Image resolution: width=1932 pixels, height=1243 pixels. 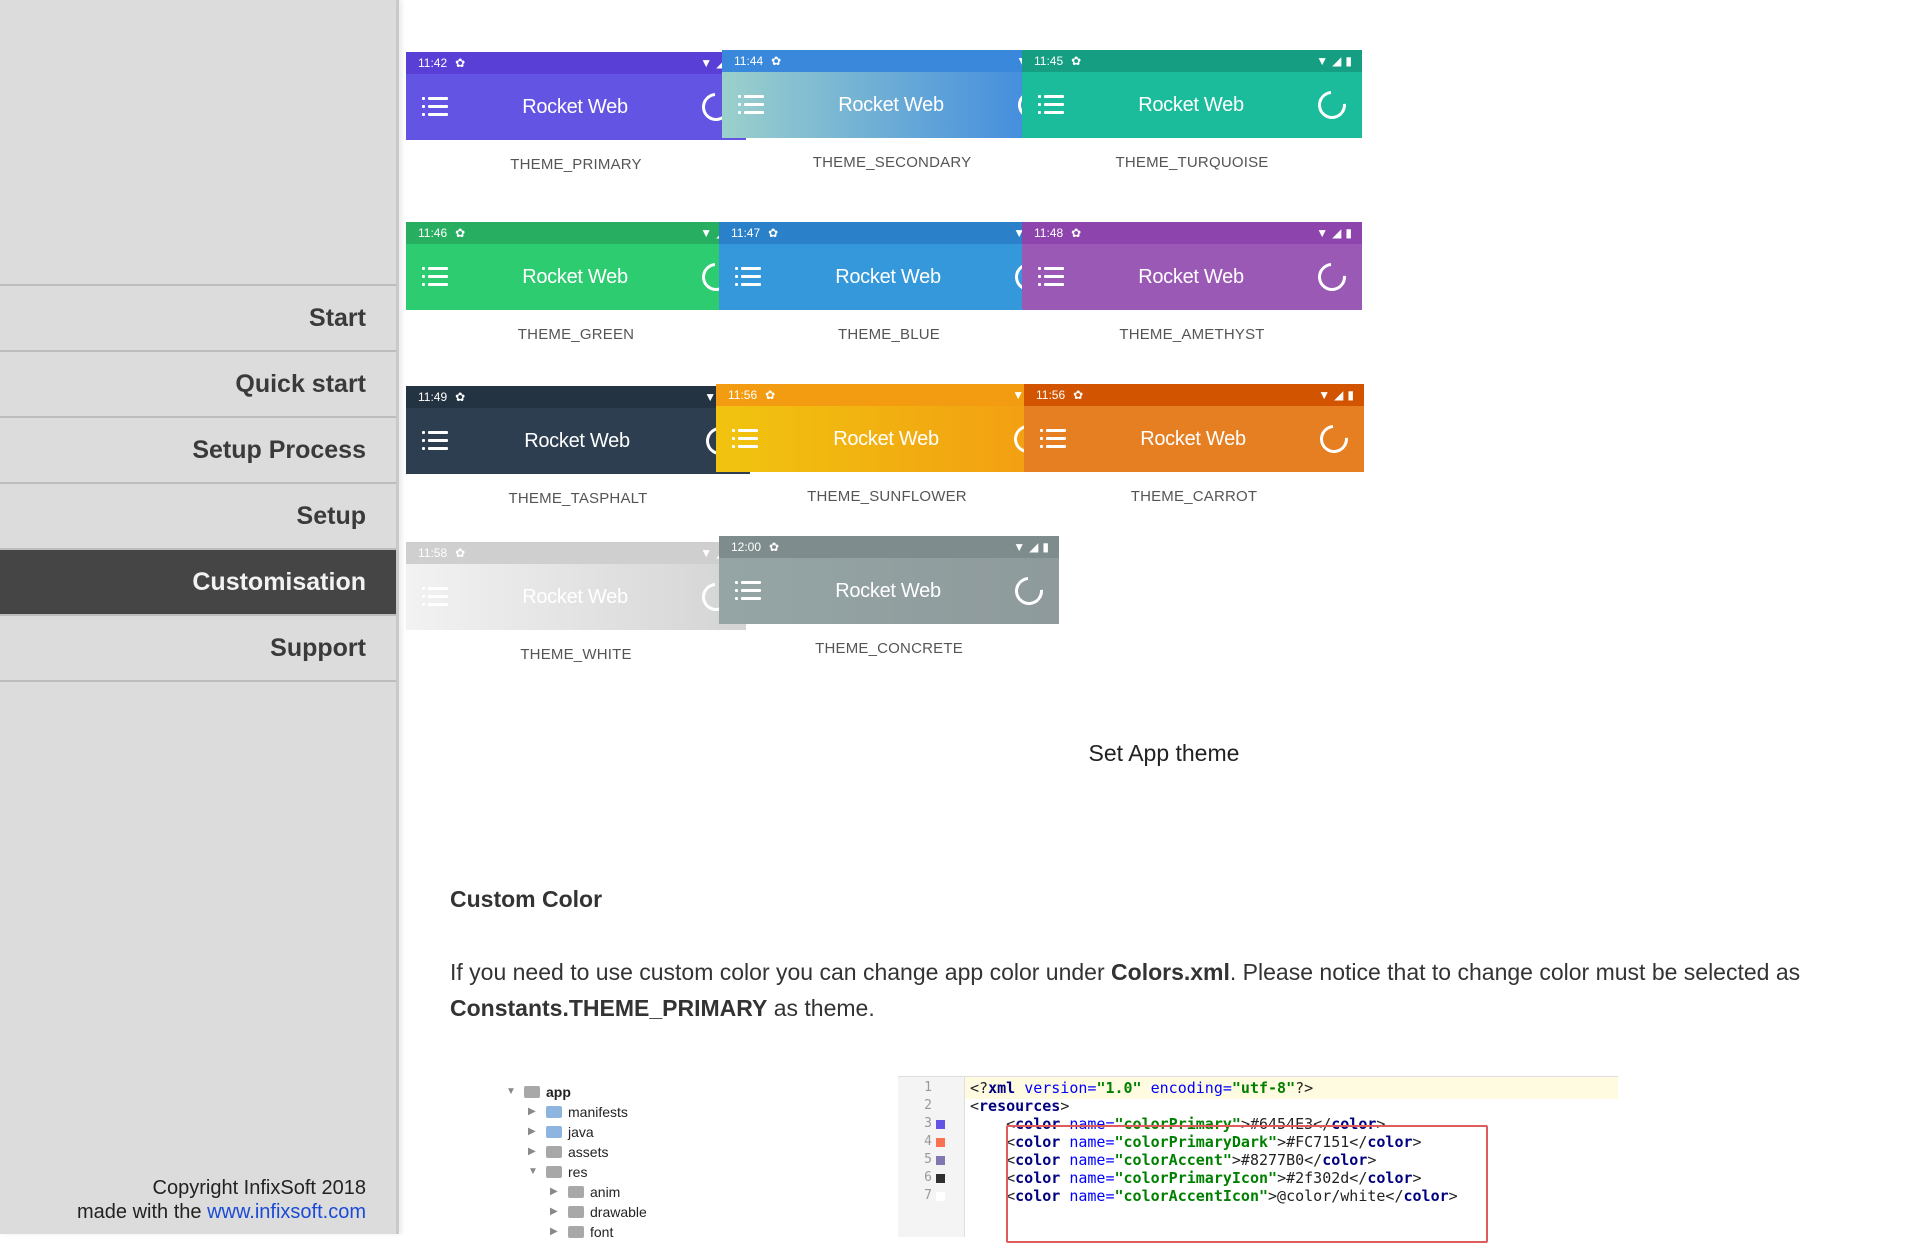 I want to click on theme-card: 11:48 ✿ ▼ ◢ ▮ Rocket Web THEME_AMETHYST, so click(x=1192, y=282).